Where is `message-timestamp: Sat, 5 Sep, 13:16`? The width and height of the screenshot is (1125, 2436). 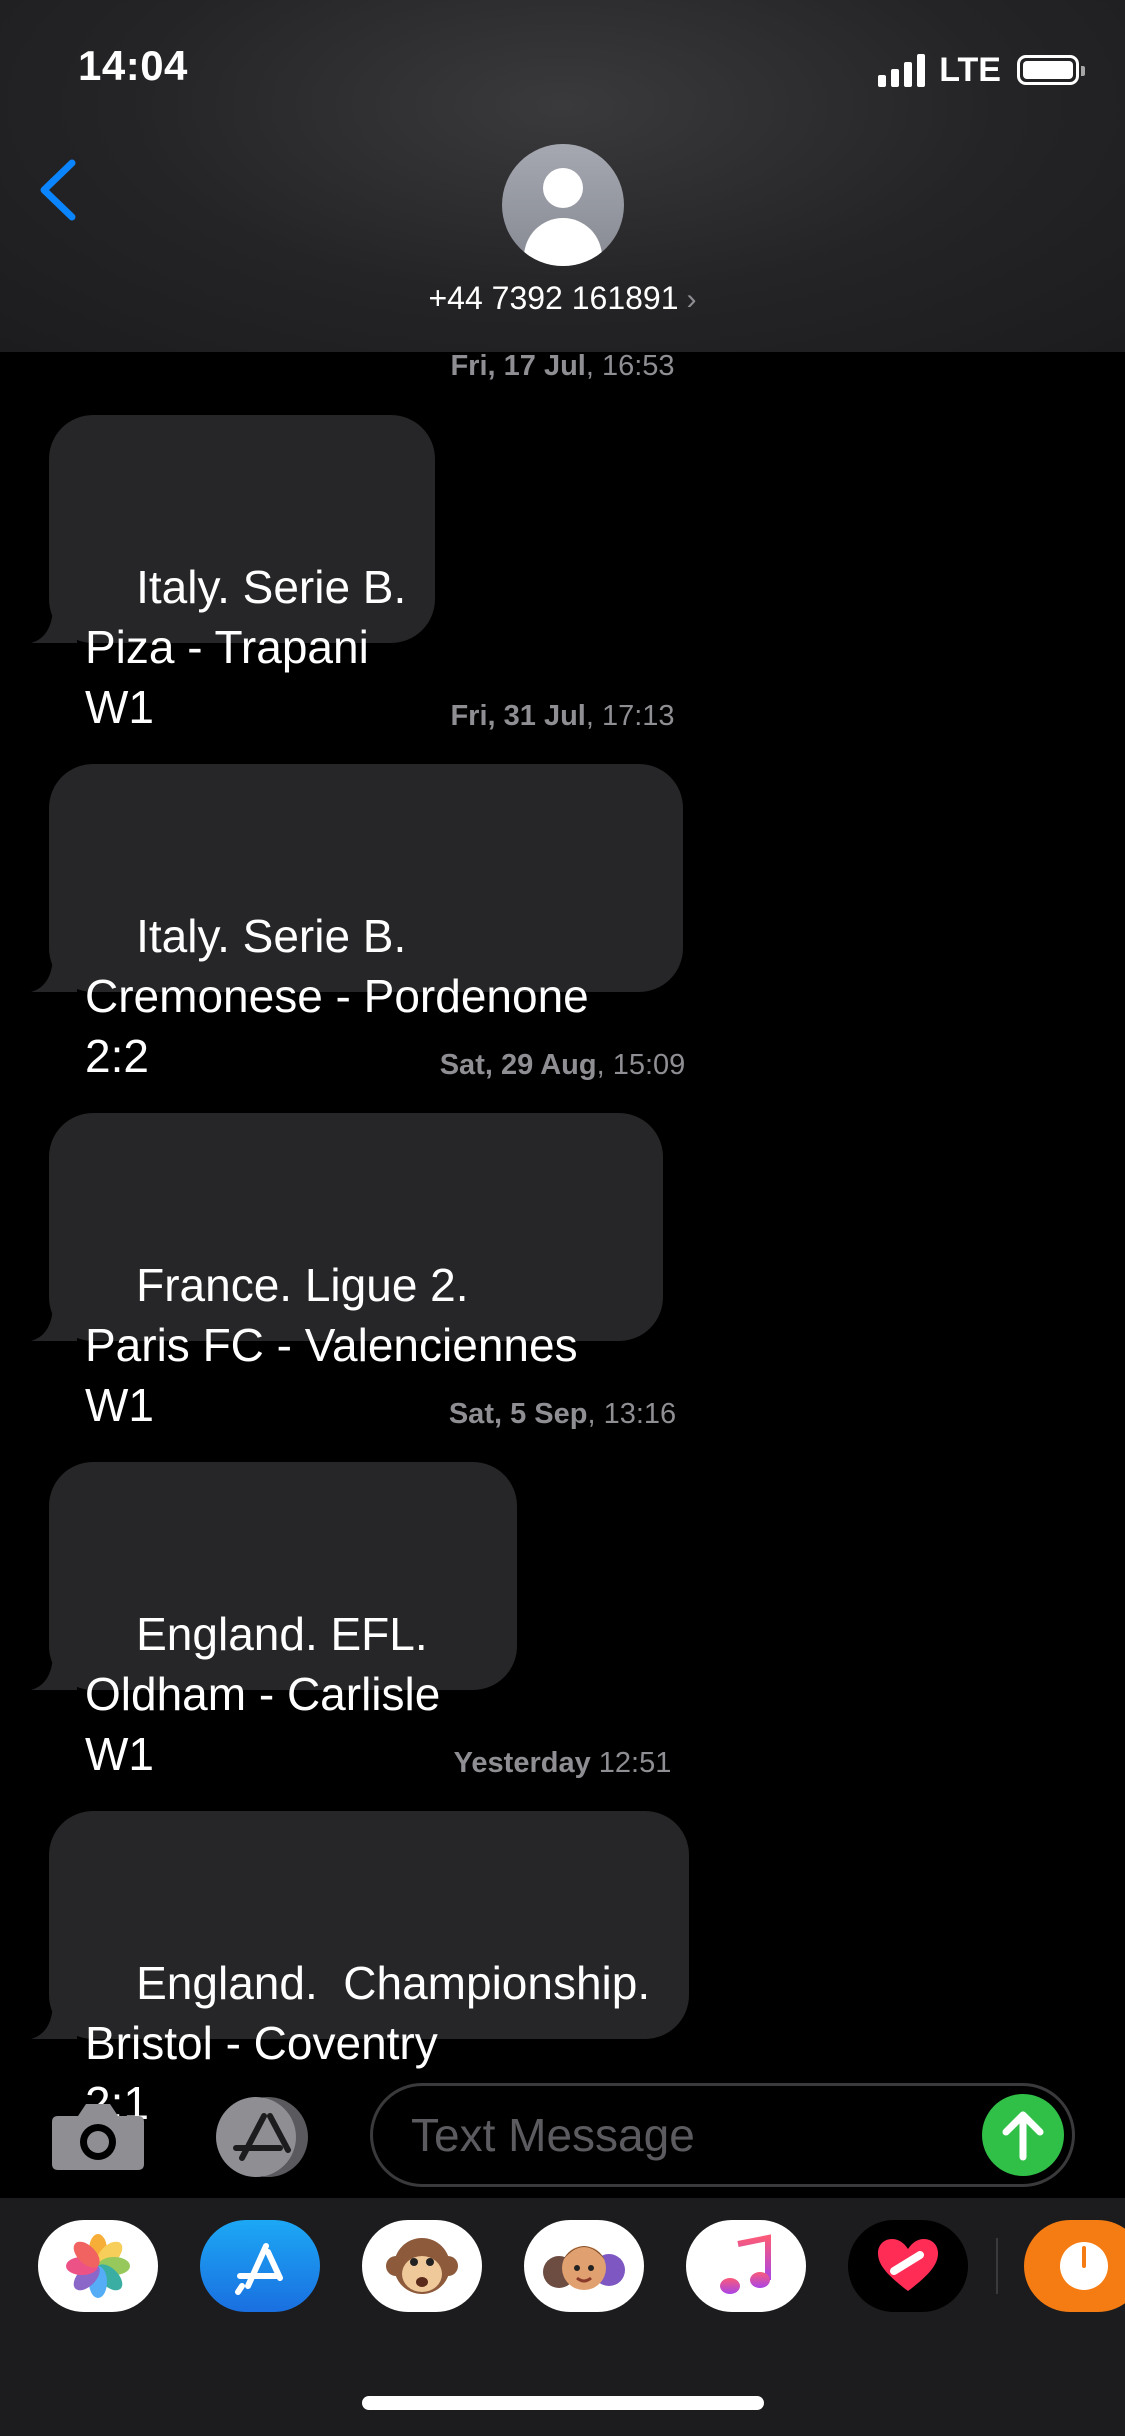
message-timestamp: Sat, 5 Sep, 13:16 is located at coordinates (562, 1414).